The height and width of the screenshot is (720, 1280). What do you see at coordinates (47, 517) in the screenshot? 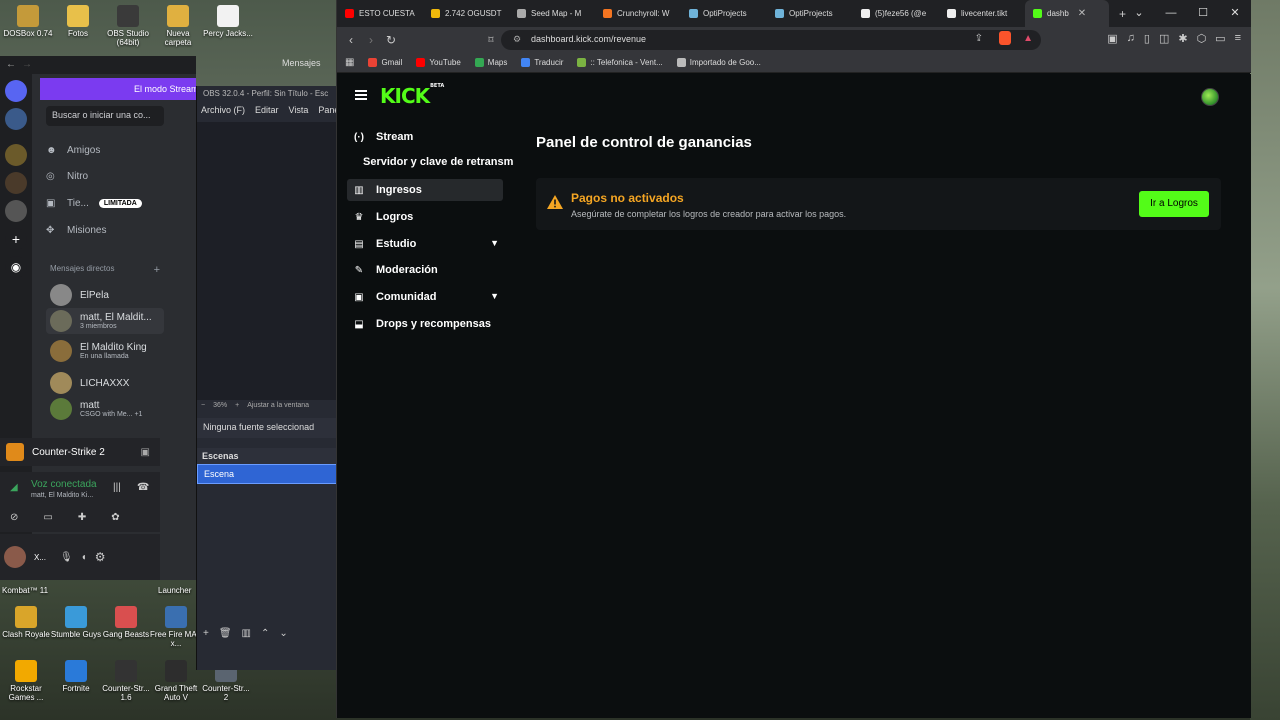
I see `screen-share-icon: ▭` at bounding box center [47, 517].